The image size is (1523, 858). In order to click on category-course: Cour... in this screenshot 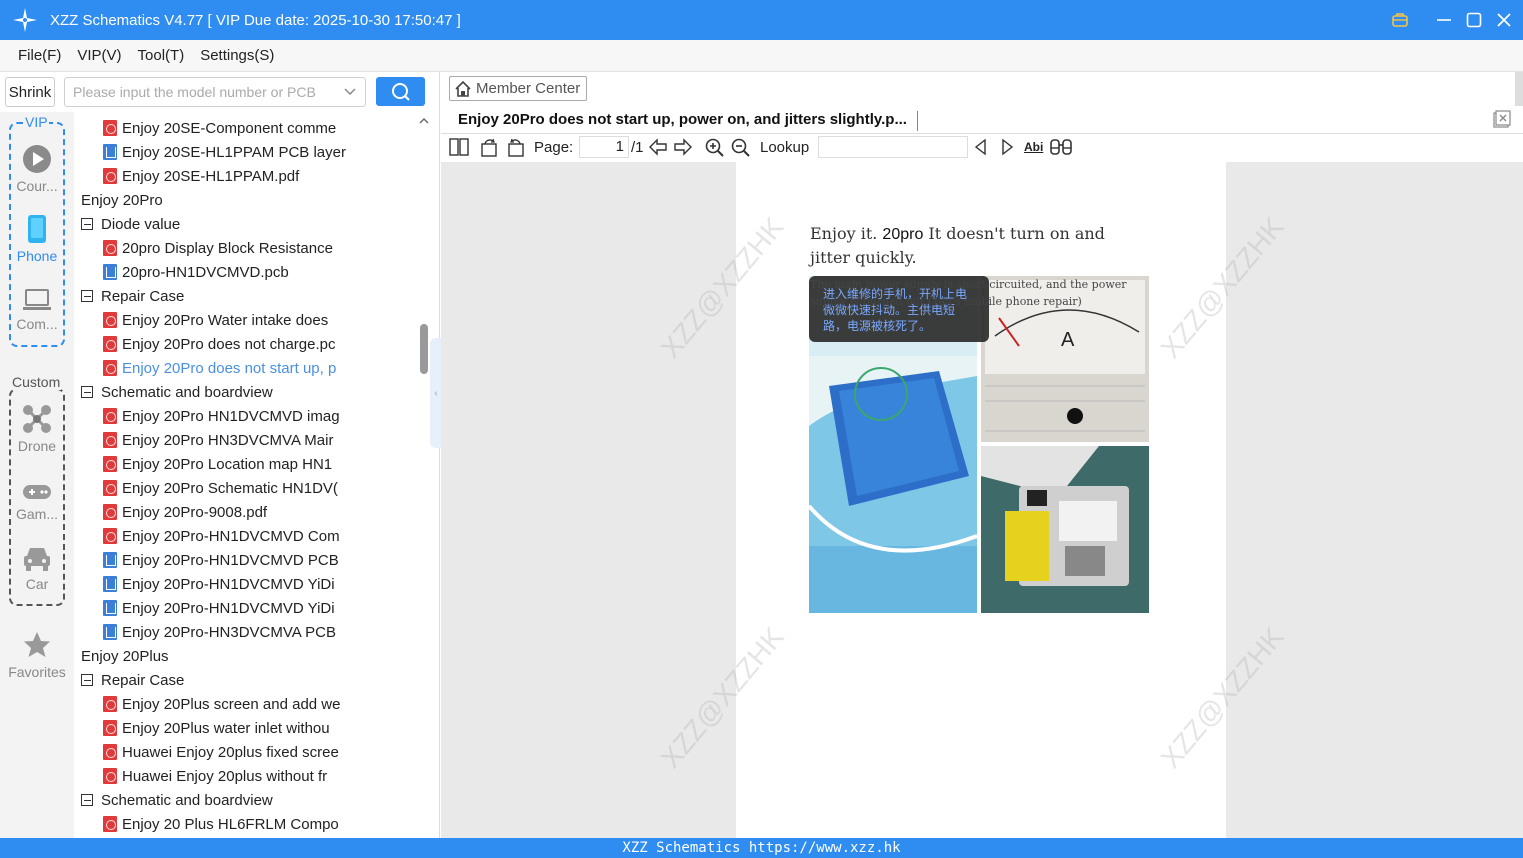, I will do `click(37, 169)`.